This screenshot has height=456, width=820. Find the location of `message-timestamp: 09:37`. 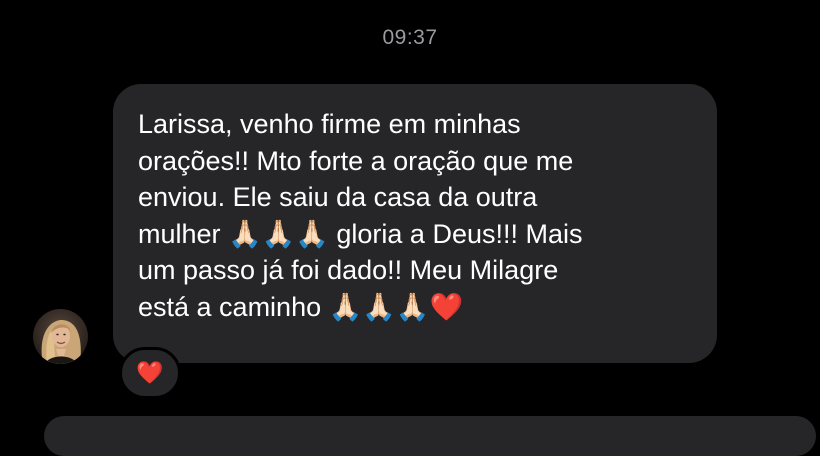

message-timestamp: 09:37 is located at coordinates (410, 37).